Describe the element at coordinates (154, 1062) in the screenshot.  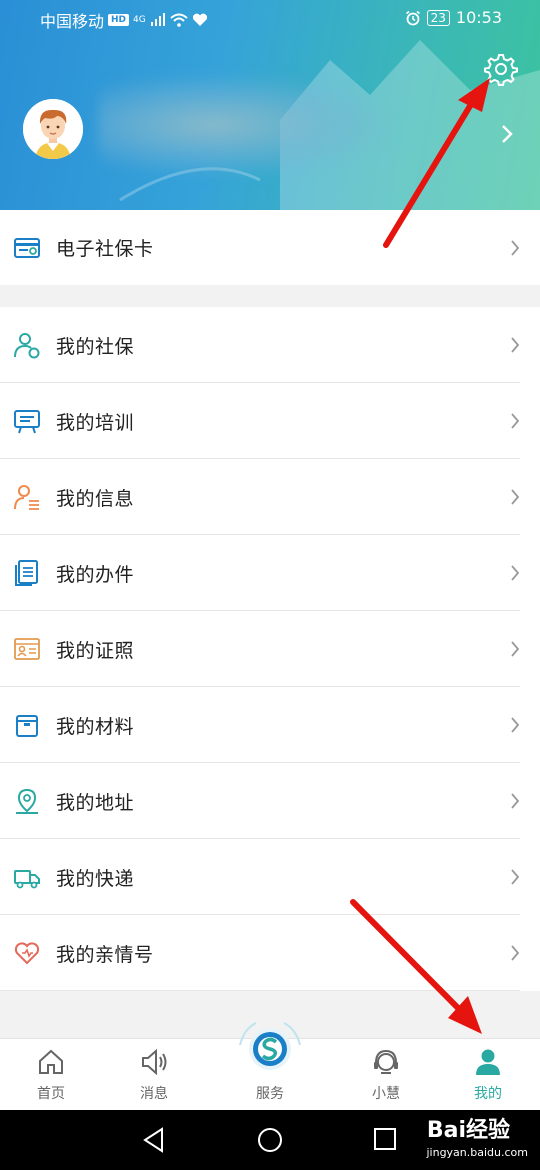
I see `speaker-icon` at that location.